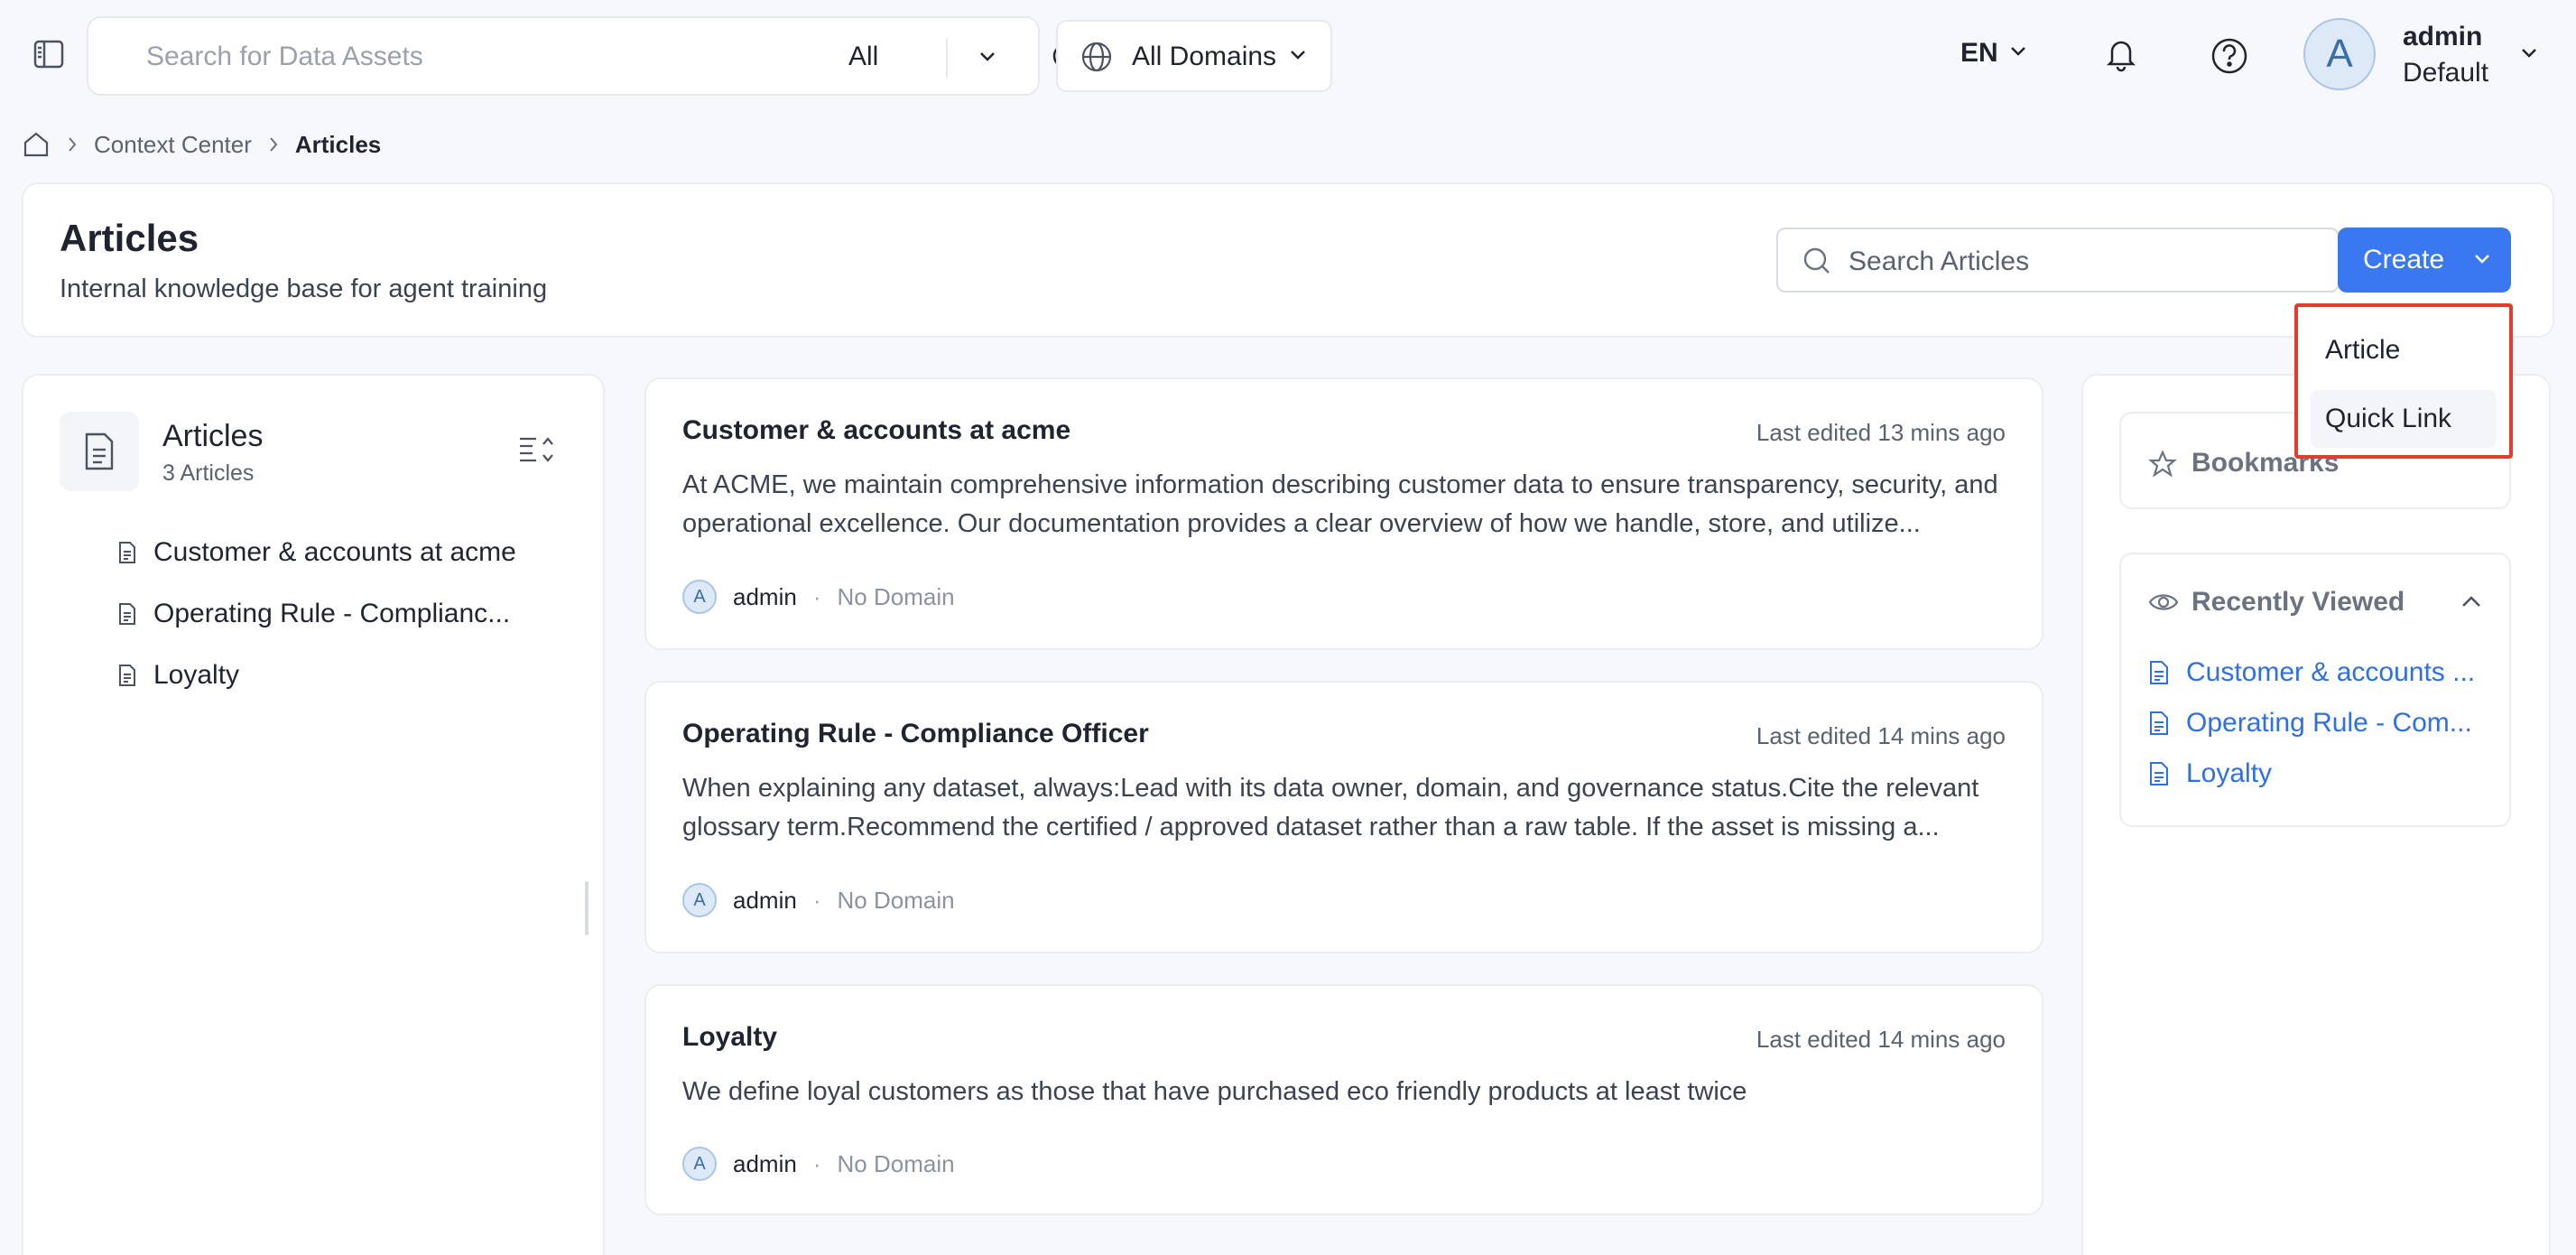 The height and width of the screenshot is (1255, 2576). I want to click on domains-dropdown: All Domains, so click(1194, 56).